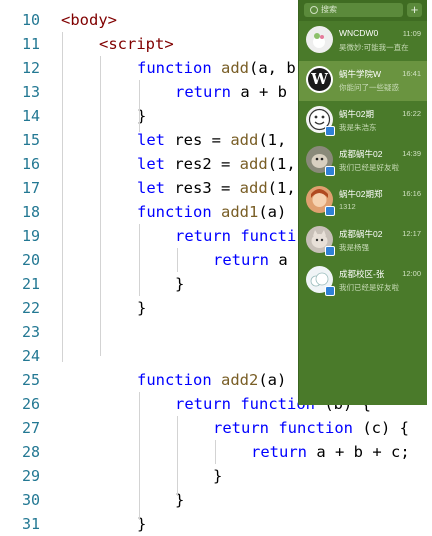 The height and width of the screenshot is (536, 432). Describe the element at coordinates (411, 33) in the screenshot. I see `chat-time: 11:09` at that location.